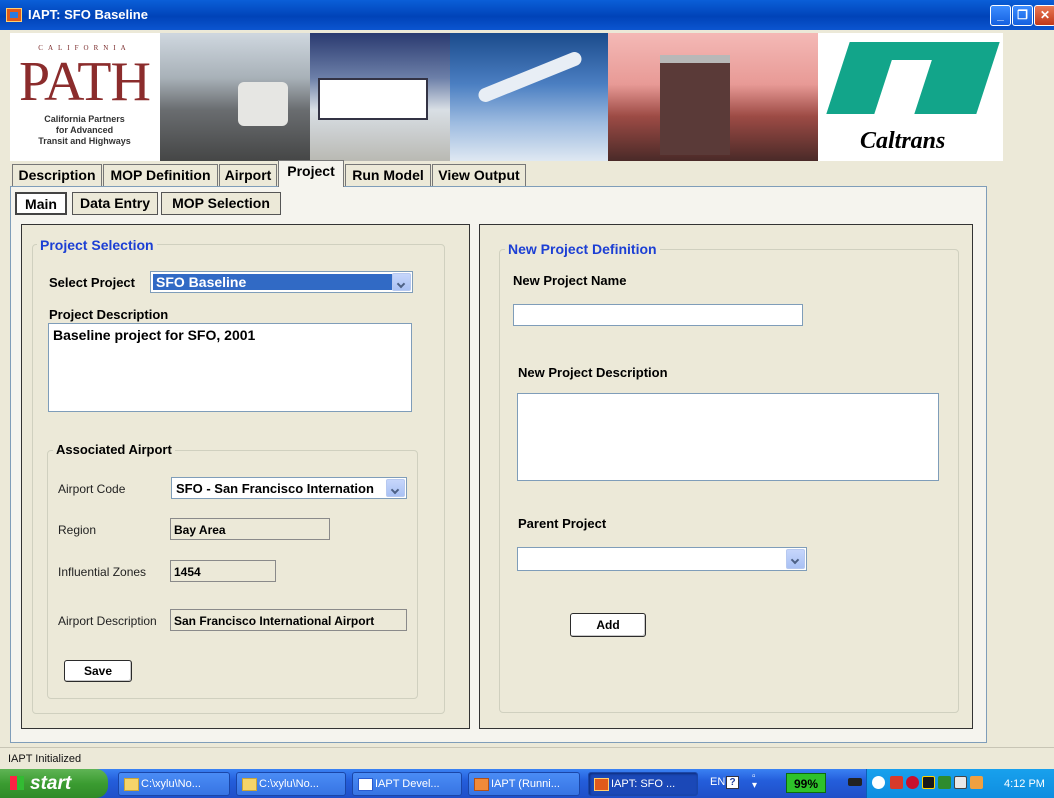  Describe the element at coordinates (373, 99) in the screenshot. I see `bus-shape` at that location.